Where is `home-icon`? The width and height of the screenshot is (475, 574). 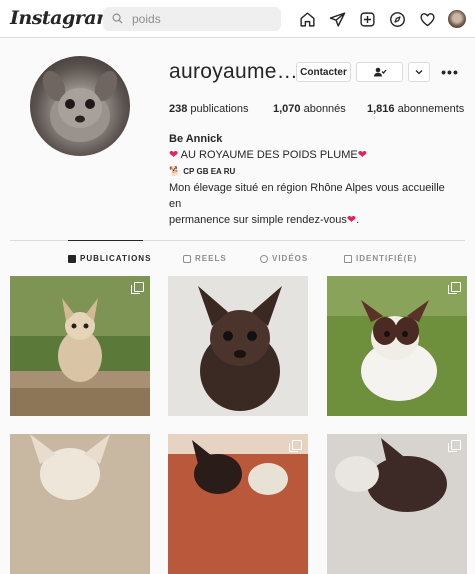 home-icon is located at coordinates (307, 19).